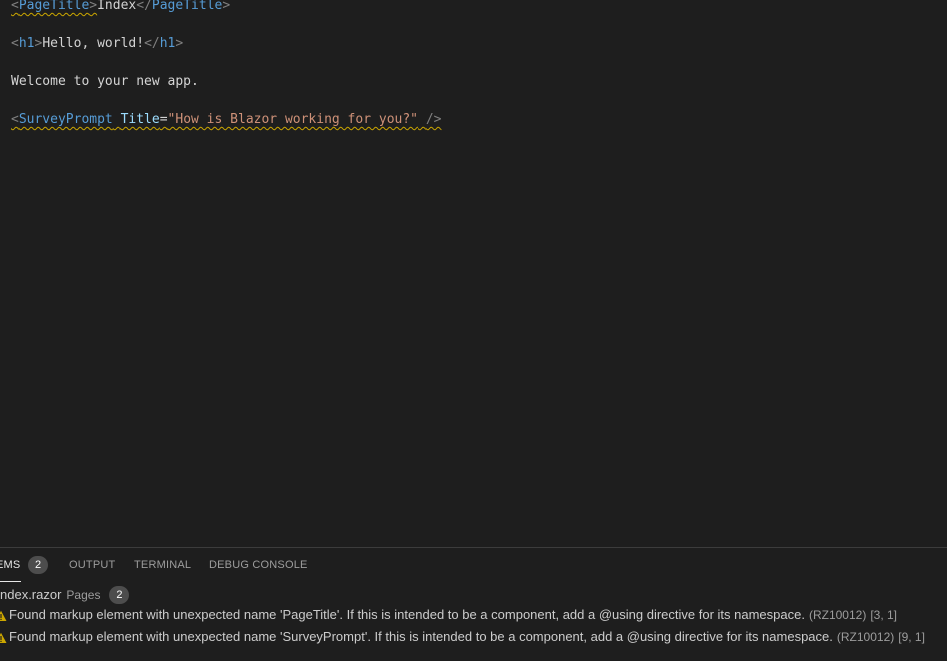  I want to click on problem-position: [9, 1], so click(911, 637).